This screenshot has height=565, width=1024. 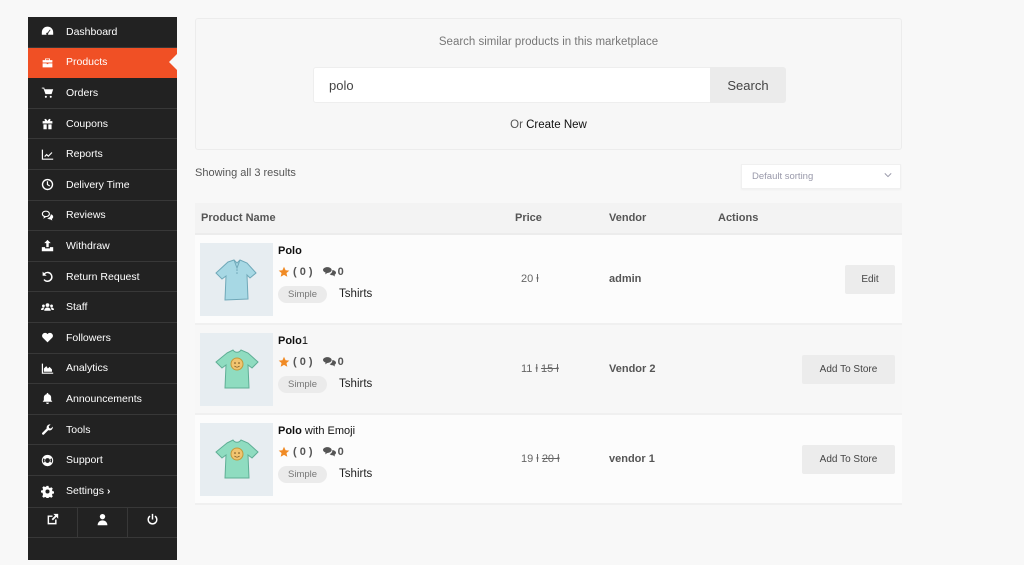 What do you see at coordinates (562, 369) in the screenshot?
I see `product-price: 11 ⱡ 15 ⱡ` at bounding box center [562, 369].